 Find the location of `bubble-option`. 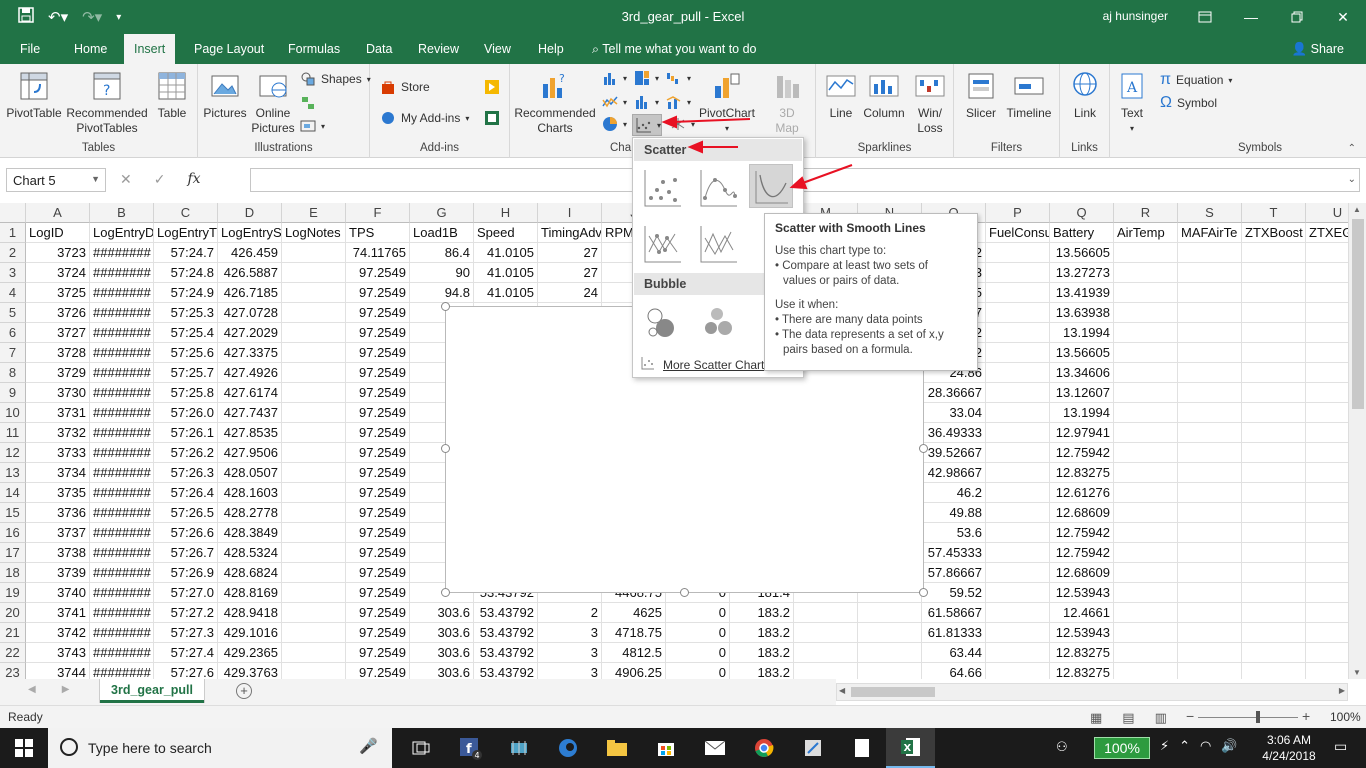

bubble-option is located at coordinates (663, 322).